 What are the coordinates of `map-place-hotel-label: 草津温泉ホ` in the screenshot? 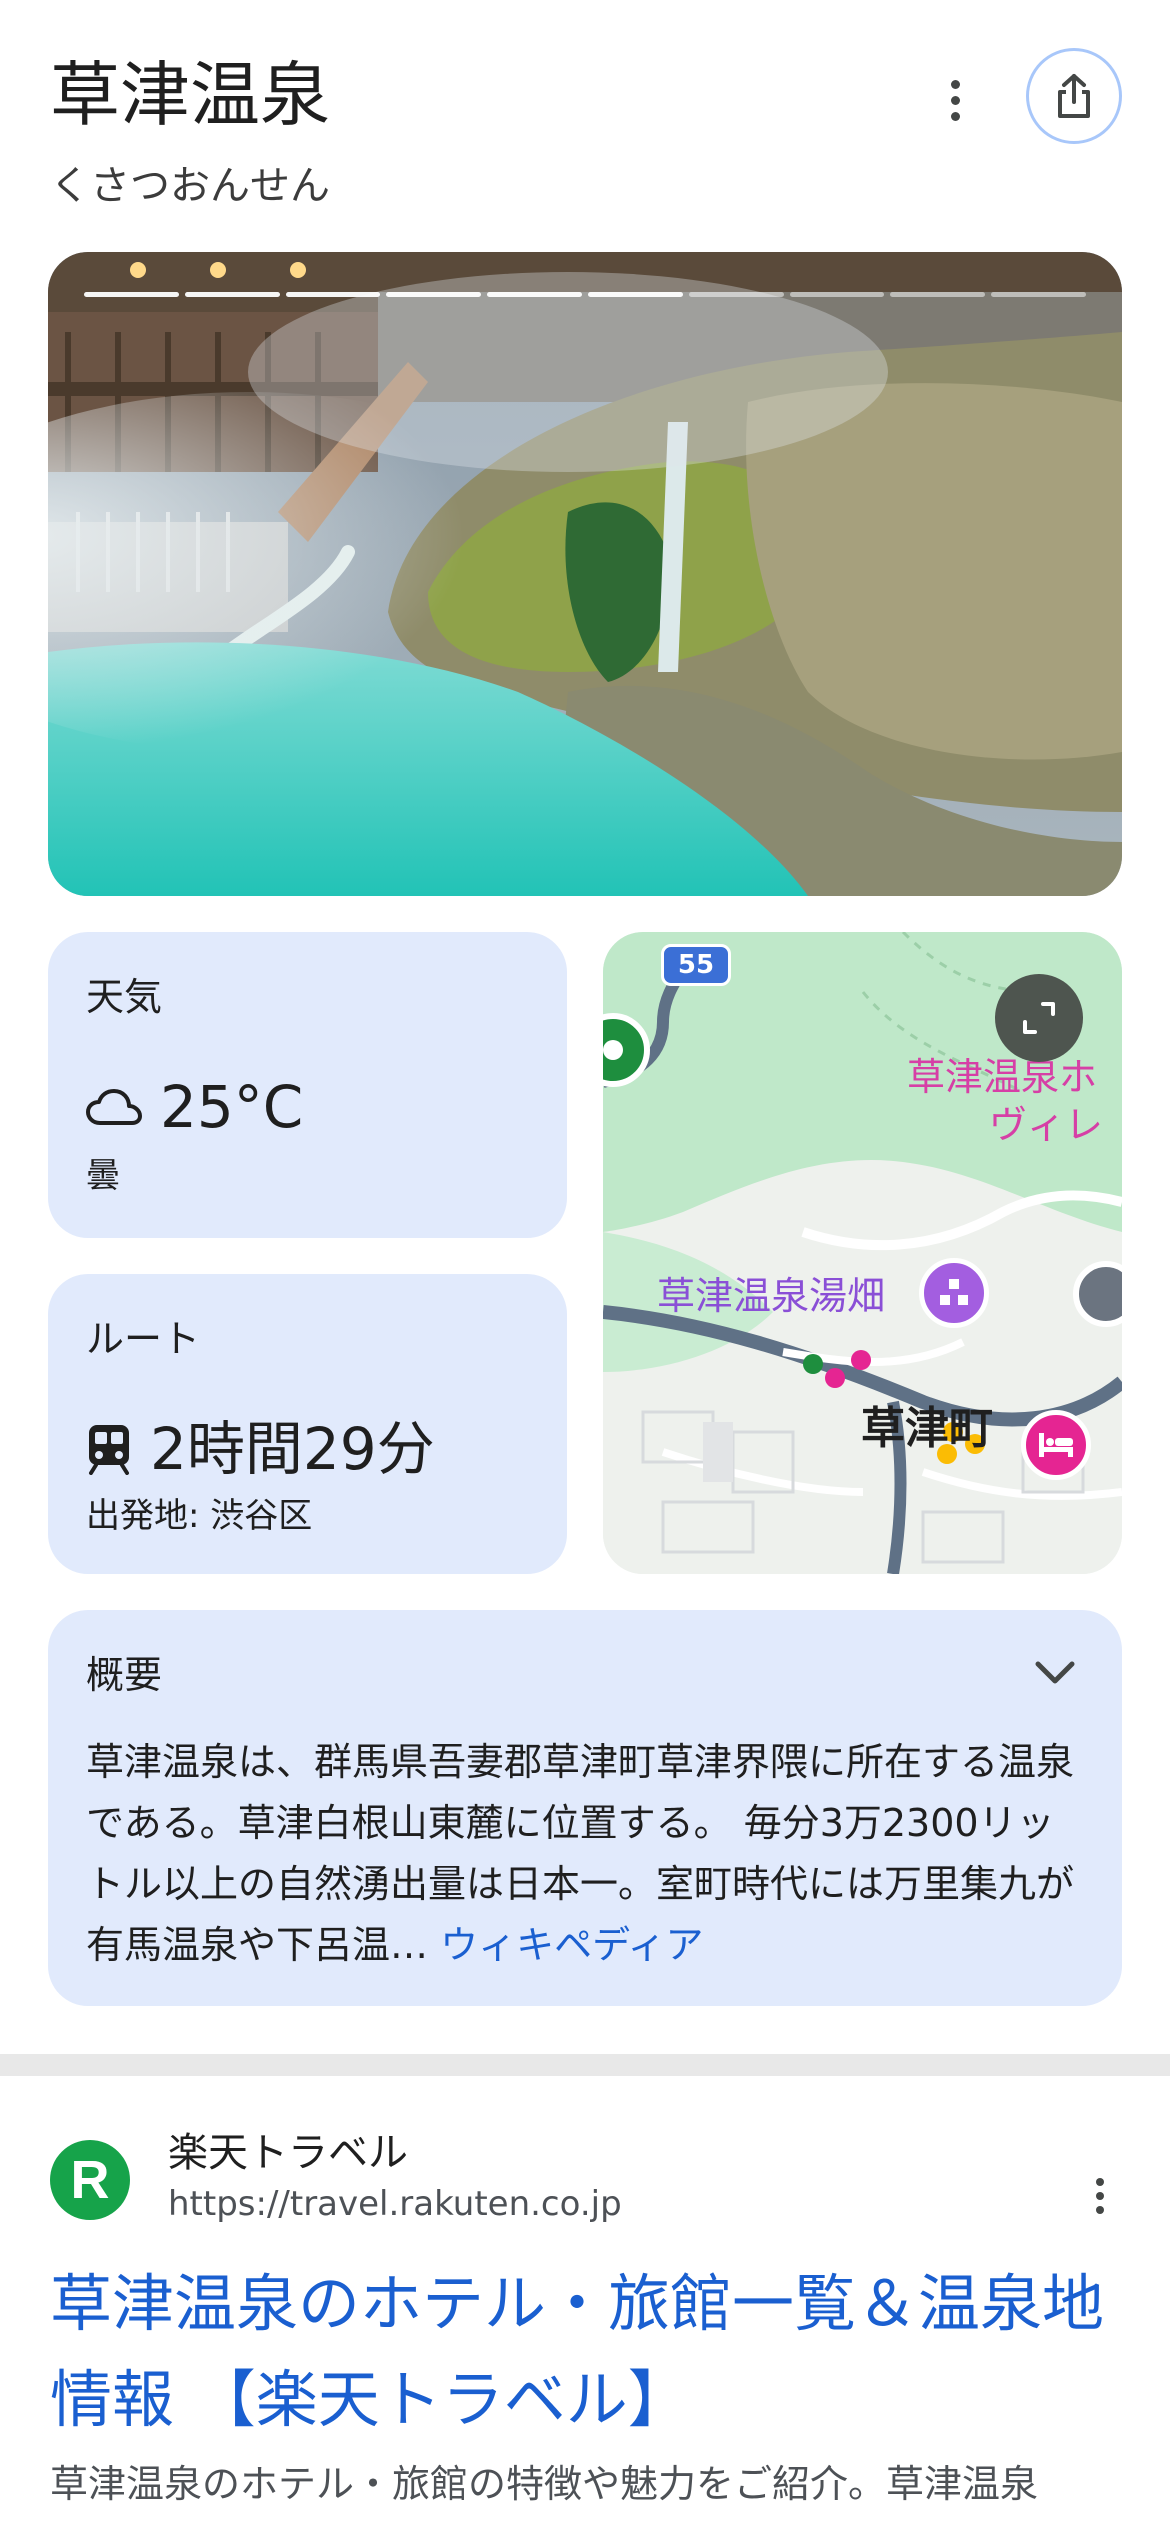 It's located at (1002, 1077).